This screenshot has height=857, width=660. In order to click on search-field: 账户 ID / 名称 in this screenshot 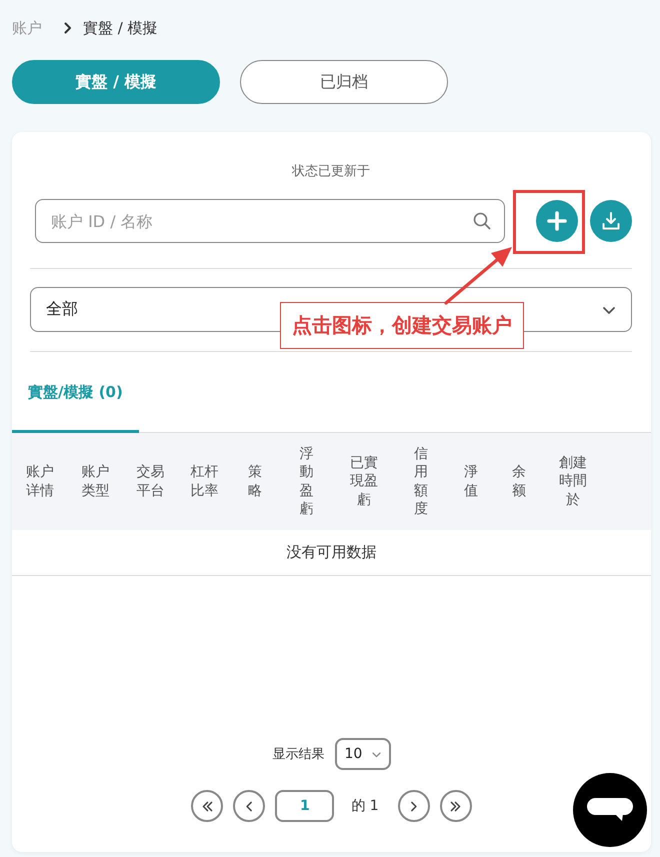, I will do `click(270, 221)`.